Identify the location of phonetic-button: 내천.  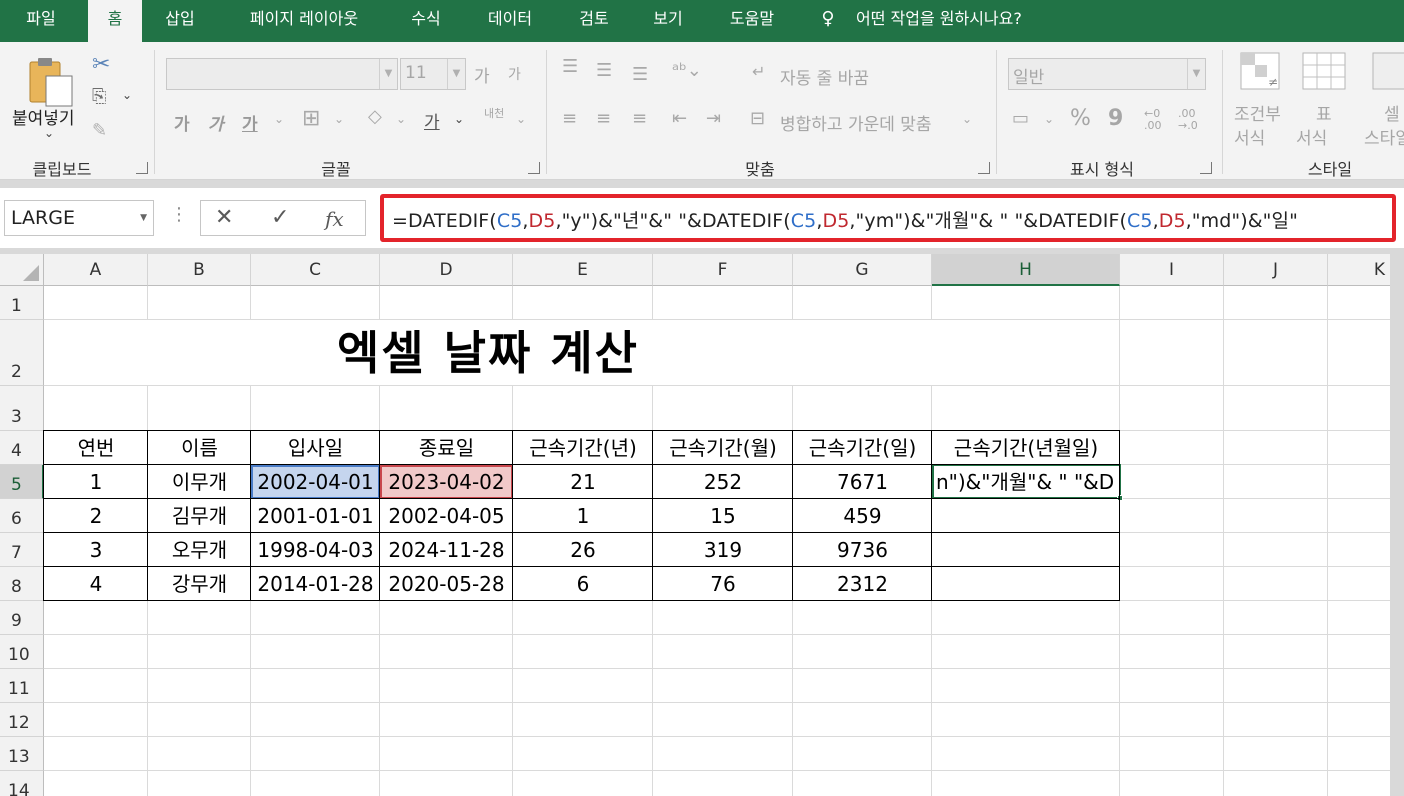
(496, 113).